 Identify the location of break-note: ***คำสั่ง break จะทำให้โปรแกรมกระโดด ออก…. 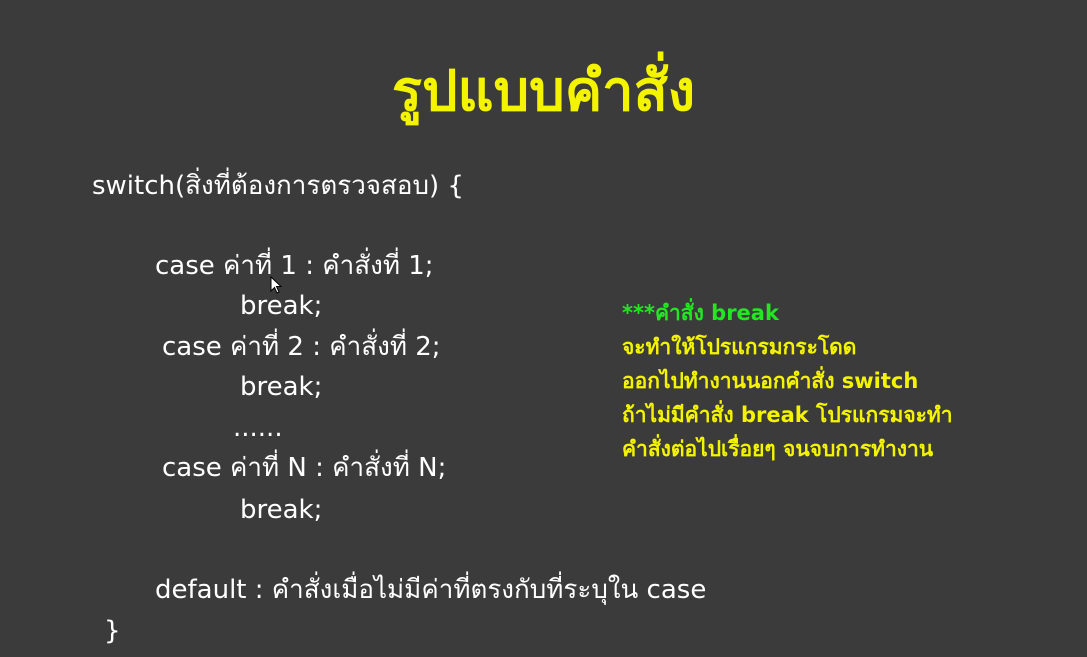
(787, 381).